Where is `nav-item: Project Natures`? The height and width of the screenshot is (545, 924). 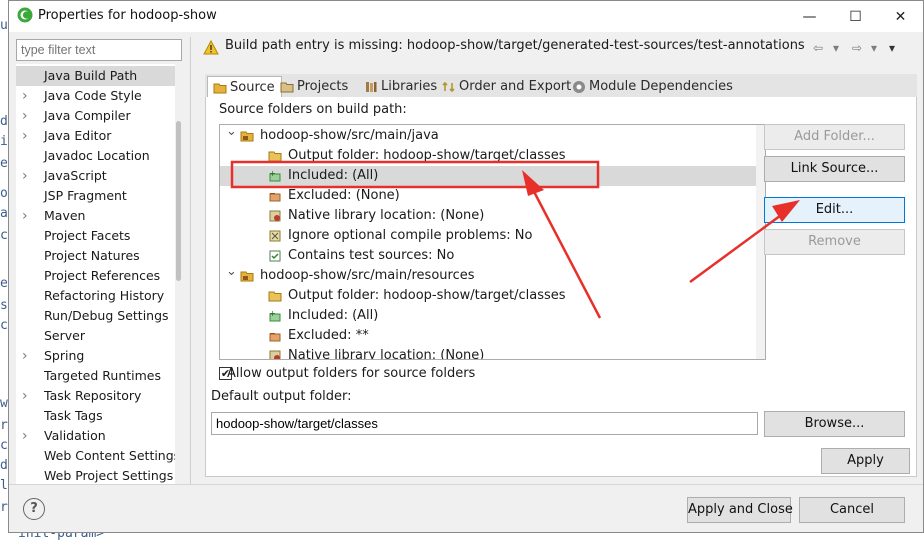 nav-item: Project Natures is located at coordinates (99, 256).